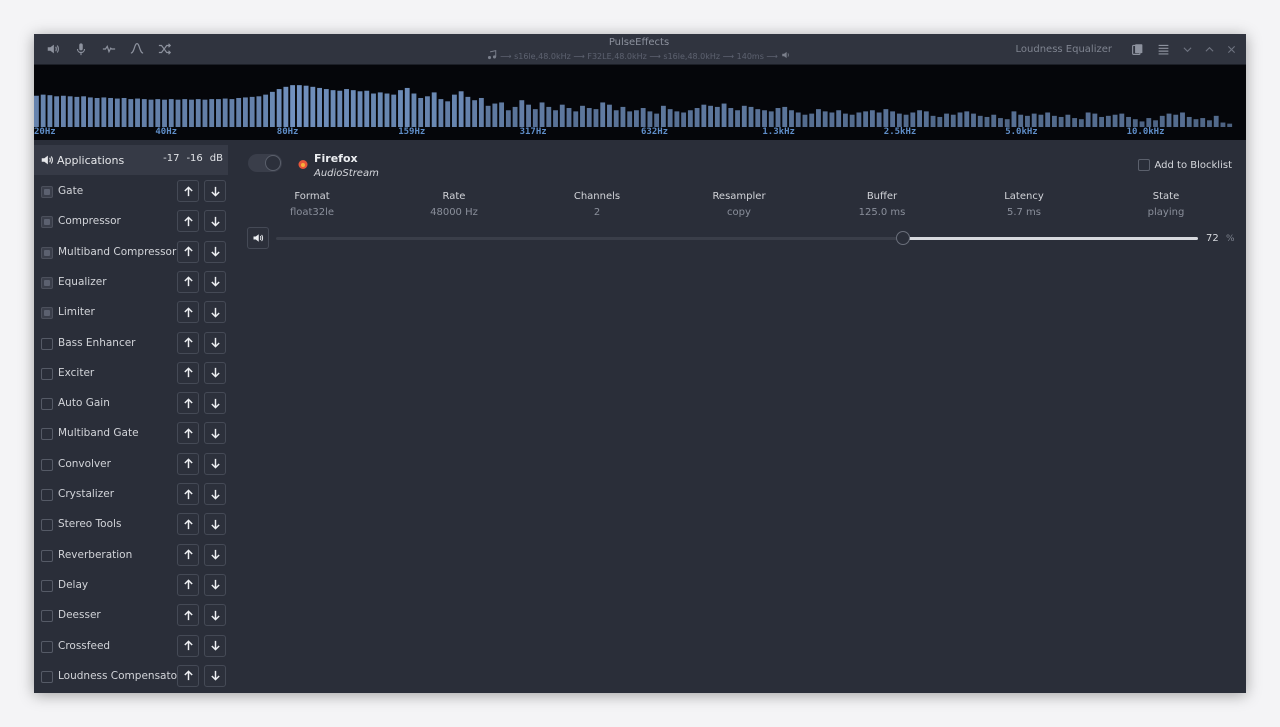 This screenshot has width=1280, height=727. What do you see at coordinates (133, 222) in the screenshot?
I see `plugin-row: Compressor` at bounding box center [133, 222].